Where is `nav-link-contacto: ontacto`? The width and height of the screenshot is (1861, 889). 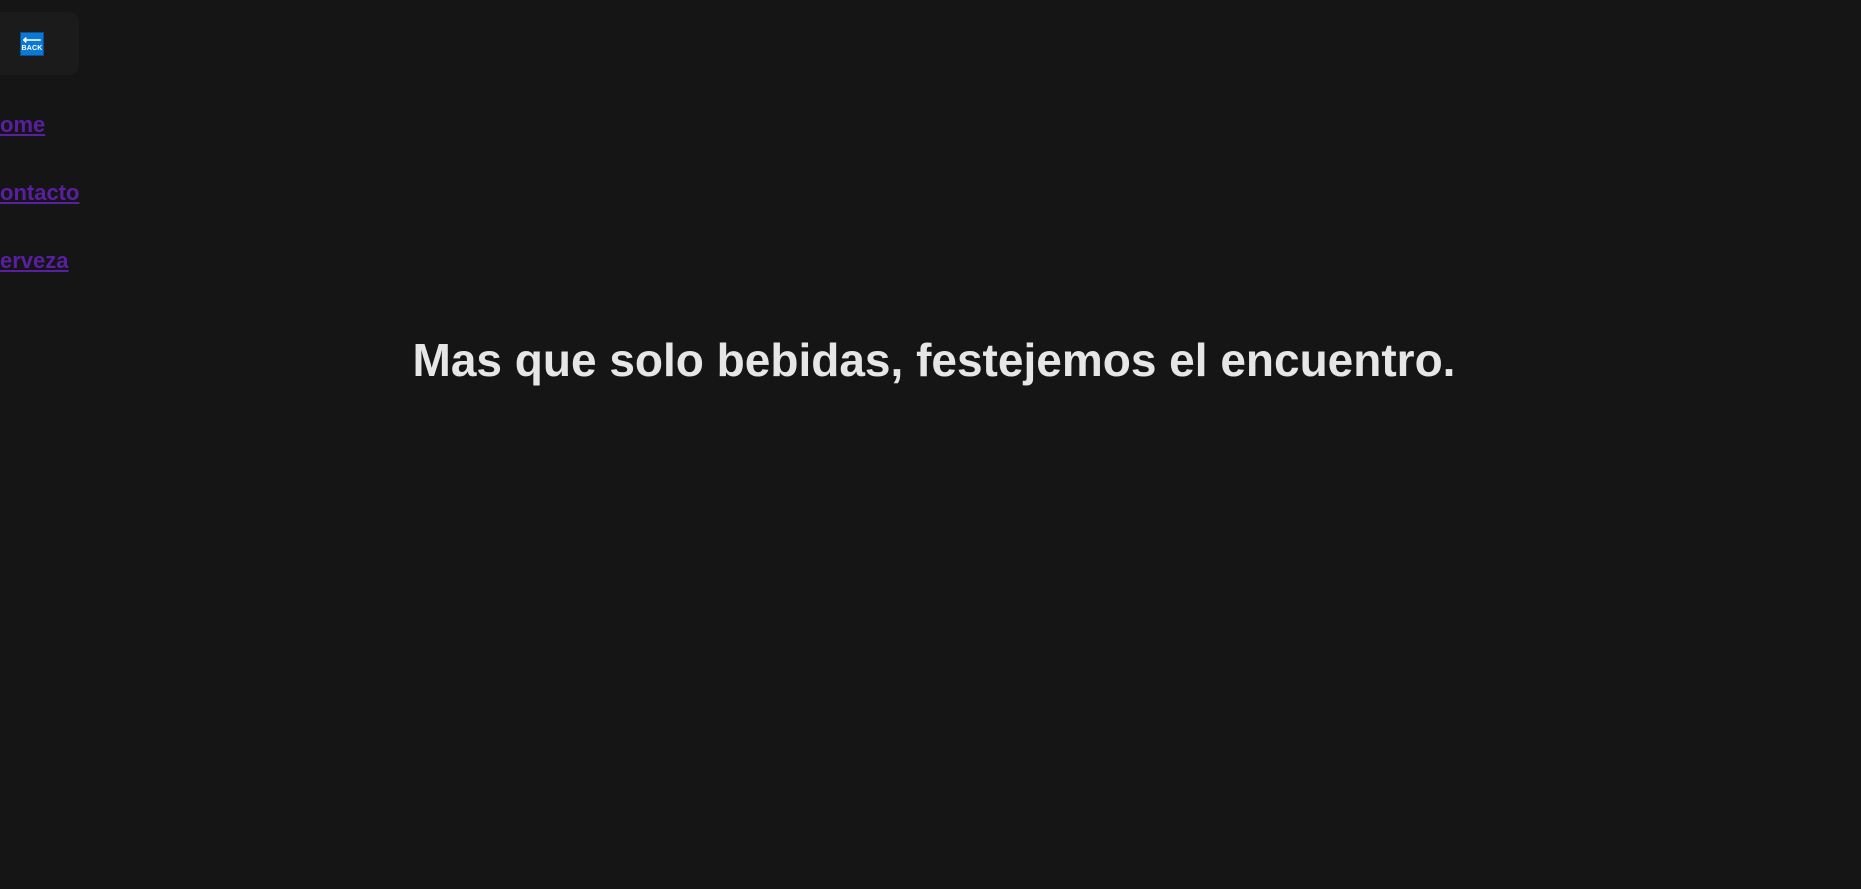
nav-link-contacto: ontacto is located at coordinates (39, 193).